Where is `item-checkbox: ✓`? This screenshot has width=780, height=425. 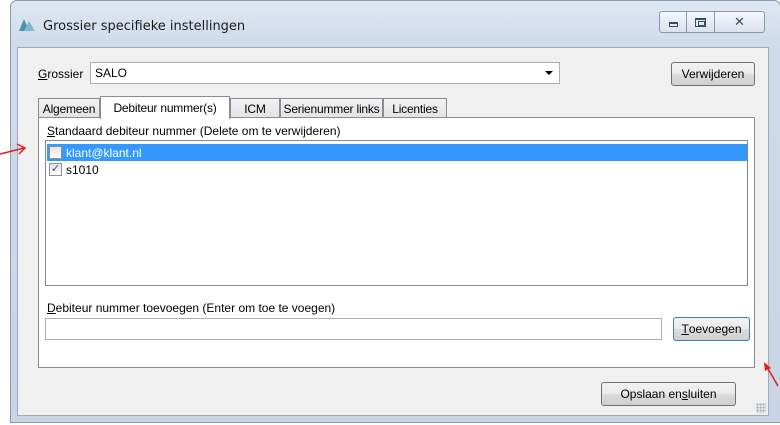
item-checkbox: ✓ is located at coordinates (55, 169).